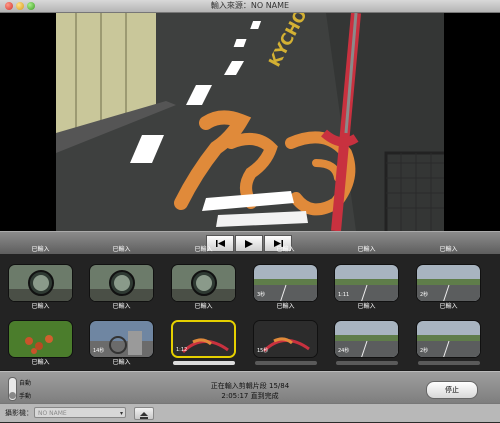 The height and width of the screenshot is (423, 500). Describe the element at coordinates (344, 295) in the screenshot. I see `clip-duration: 1:11` at that location.